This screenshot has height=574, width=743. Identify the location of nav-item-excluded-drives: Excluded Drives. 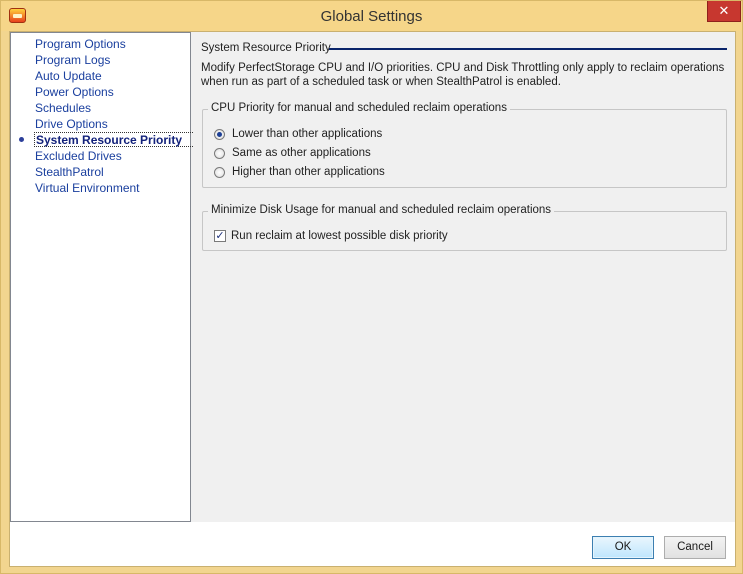
(78, 156).